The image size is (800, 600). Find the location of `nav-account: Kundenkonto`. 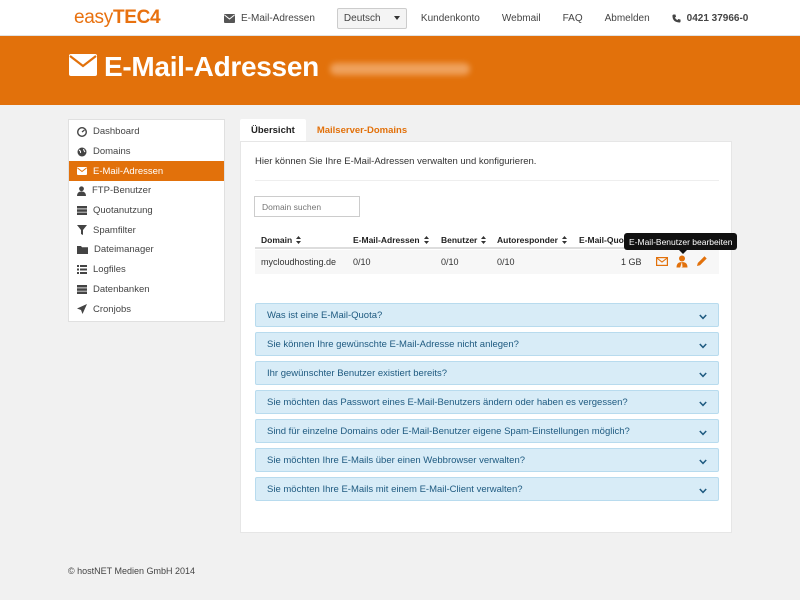

nav-account: Kundenkonto is located at coordinates (450, 18).